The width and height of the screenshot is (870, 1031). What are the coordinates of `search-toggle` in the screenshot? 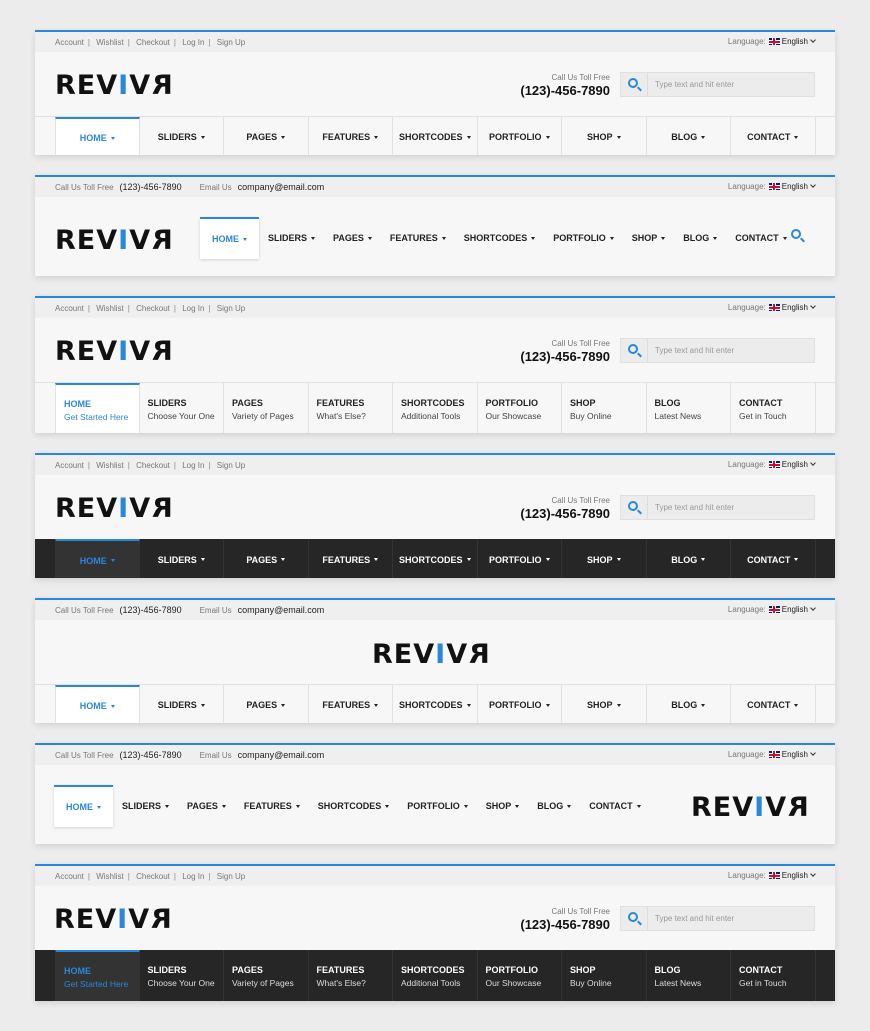 It's located at (799, 237).